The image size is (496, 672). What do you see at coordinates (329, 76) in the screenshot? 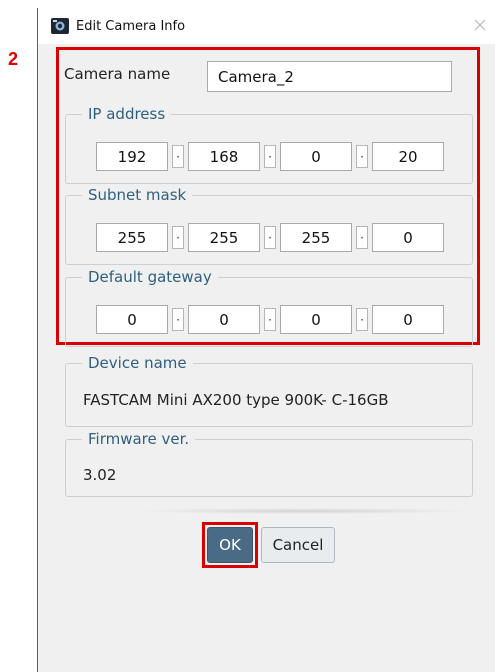
I see `camera-name-input: Camera_2` at bounding box center [329, 76].